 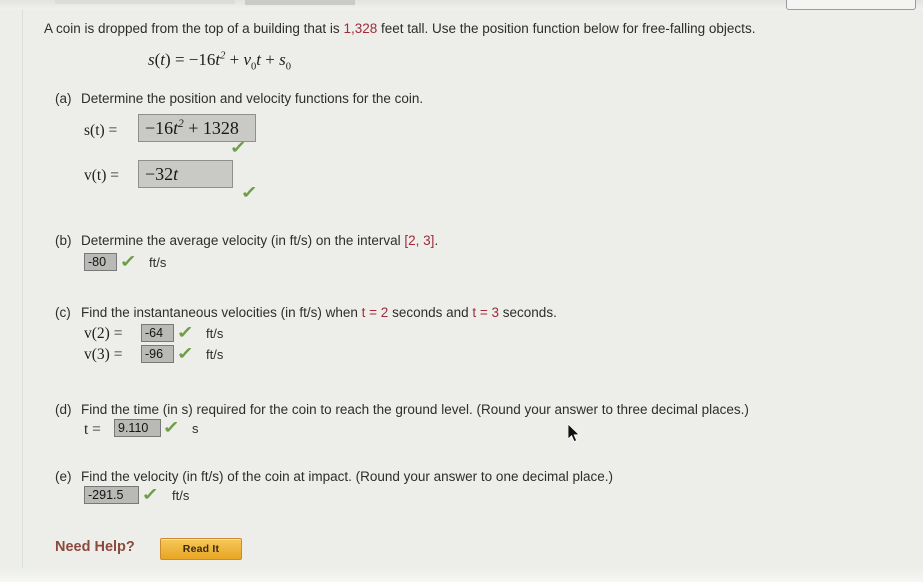 I want to click on part-b-interval: [2, 3], so click(x=419, y=240).